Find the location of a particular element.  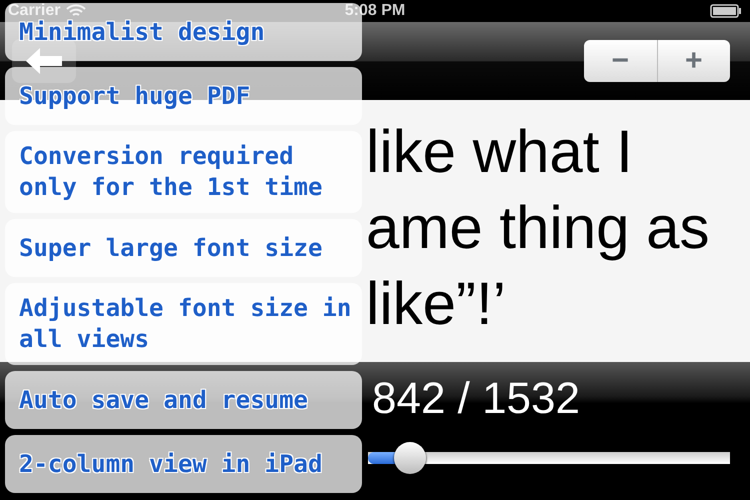

zoom-in-button: + is located at coordinates (693, 61).